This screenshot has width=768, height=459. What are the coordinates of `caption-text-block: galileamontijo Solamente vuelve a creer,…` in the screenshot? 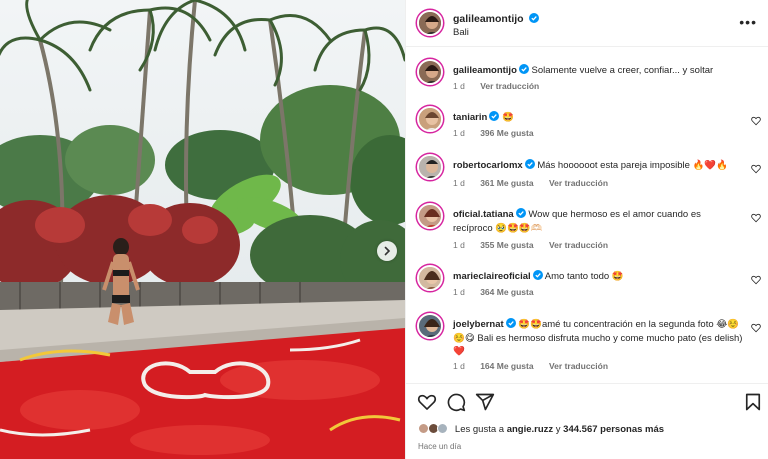 It's located at (598, 71).